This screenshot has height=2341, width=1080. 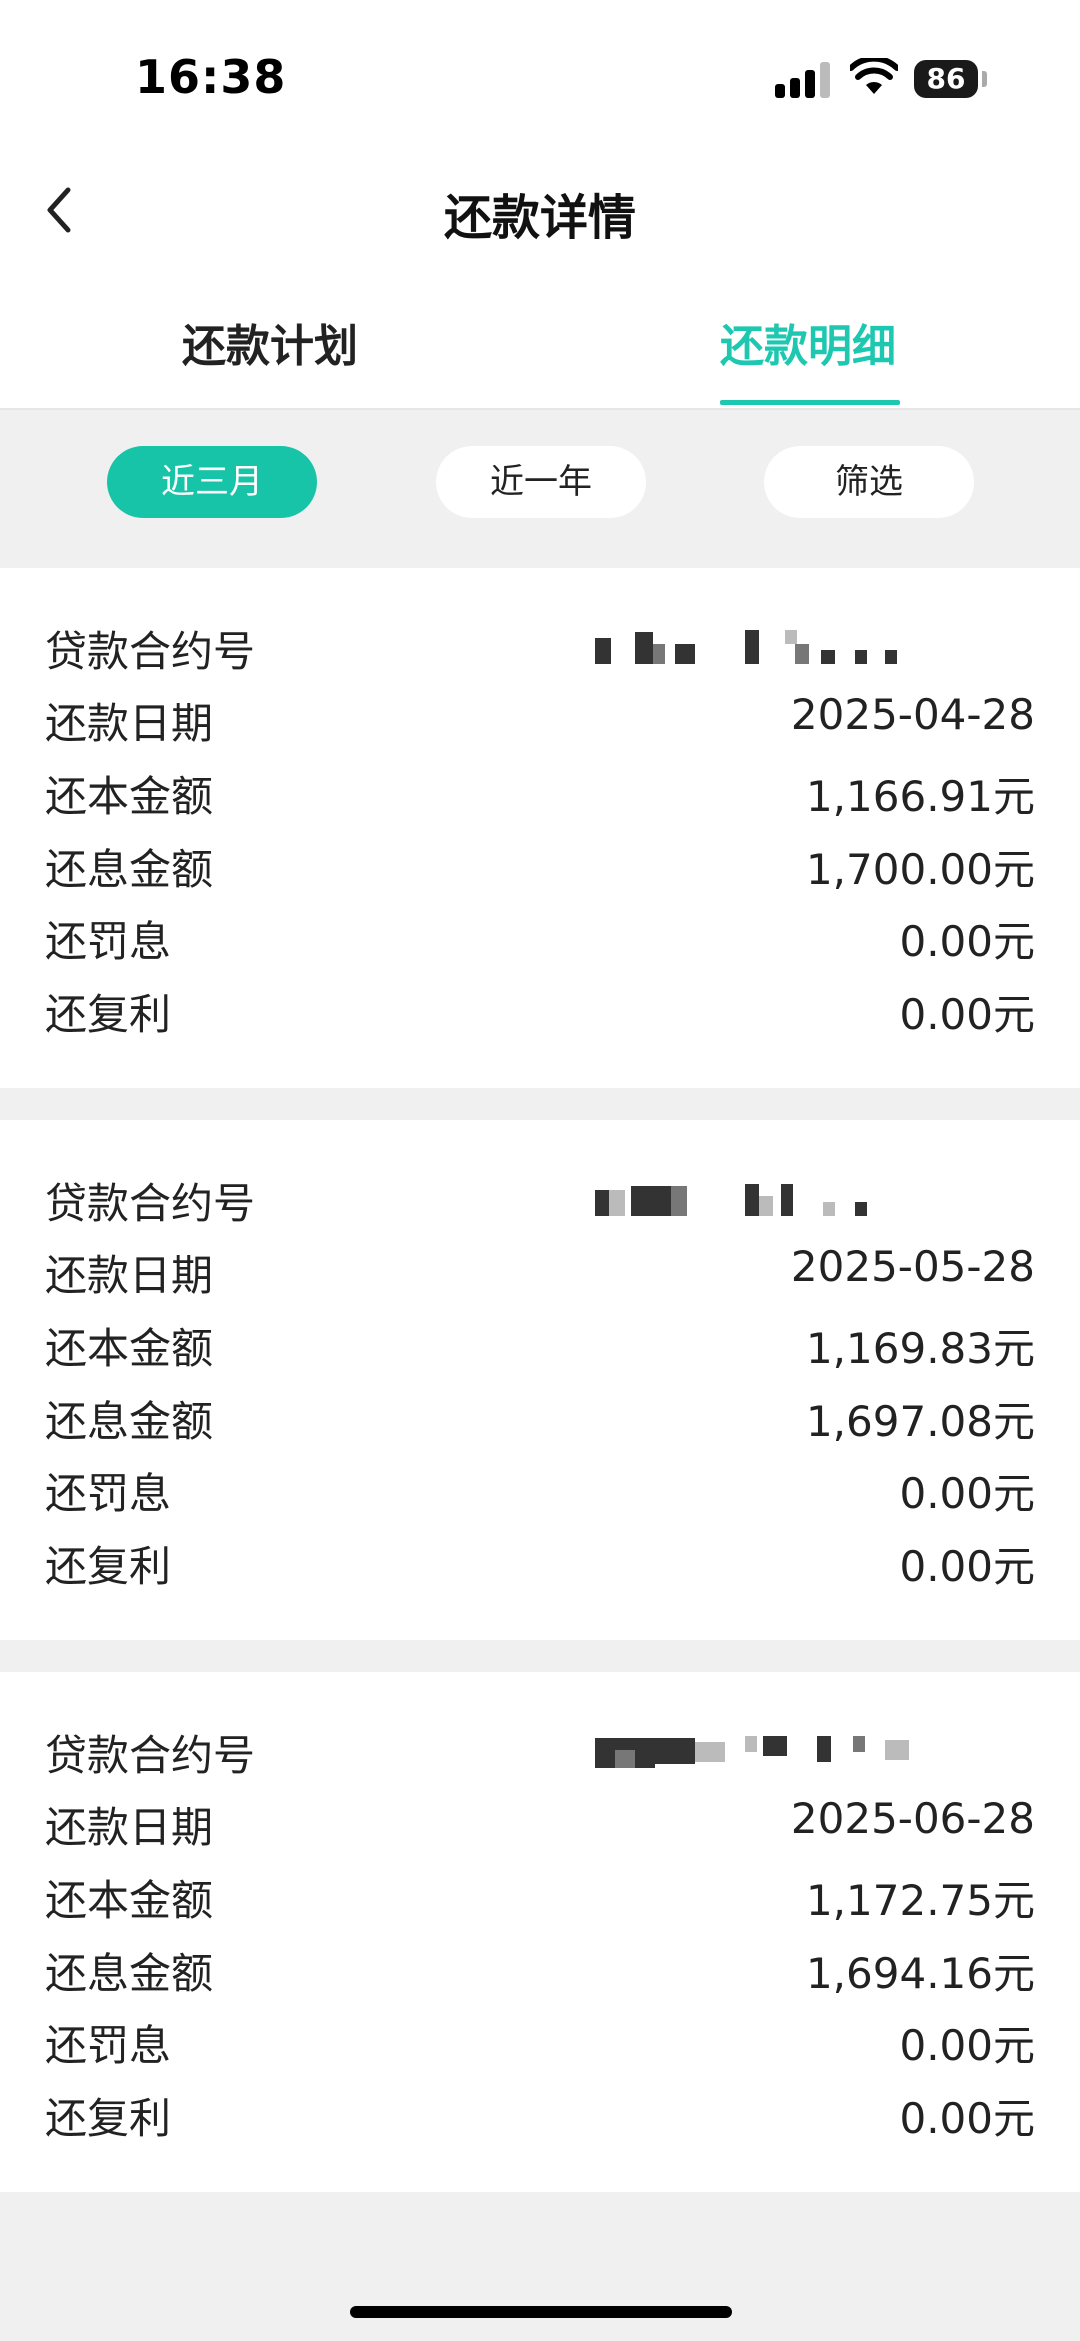 I want to click on home-indicator, so click(x=541, y=2312).